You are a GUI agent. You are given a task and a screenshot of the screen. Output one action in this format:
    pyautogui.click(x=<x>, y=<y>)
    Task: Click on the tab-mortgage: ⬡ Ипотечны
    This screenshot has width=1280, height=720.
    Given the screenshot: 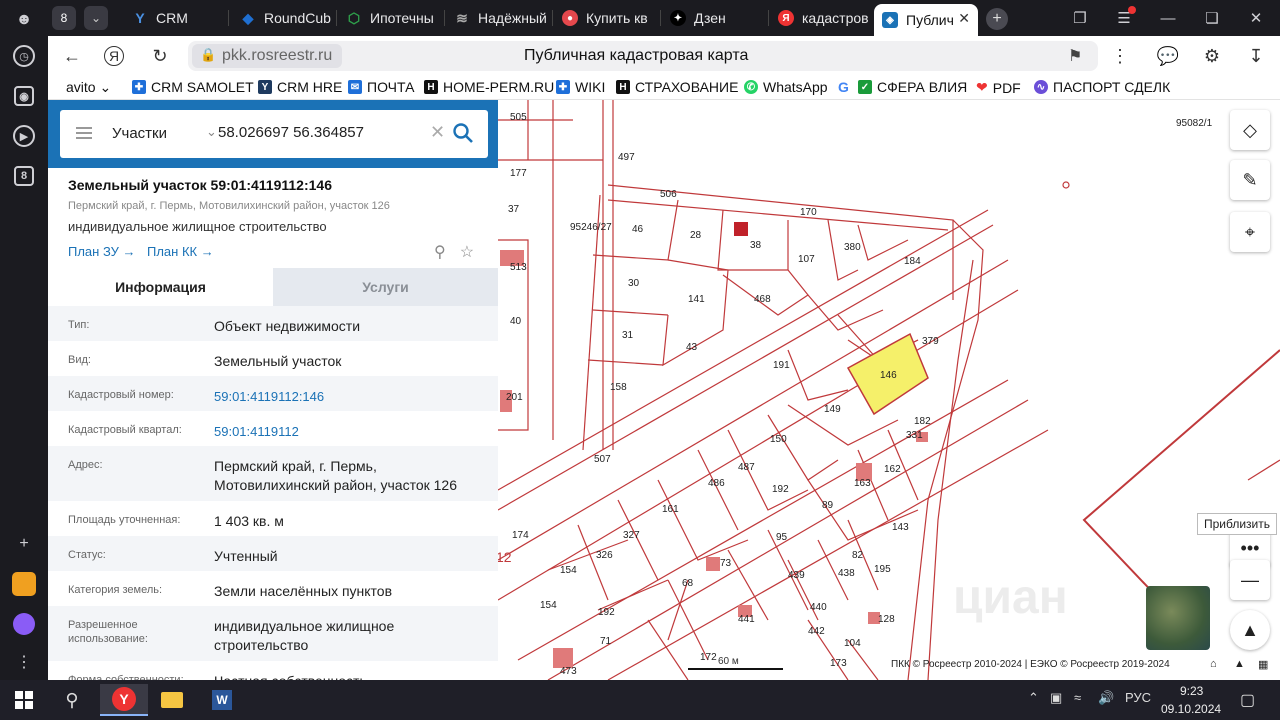 What is the action you would take?
    pyautogui.click(x=390, y=18)
    